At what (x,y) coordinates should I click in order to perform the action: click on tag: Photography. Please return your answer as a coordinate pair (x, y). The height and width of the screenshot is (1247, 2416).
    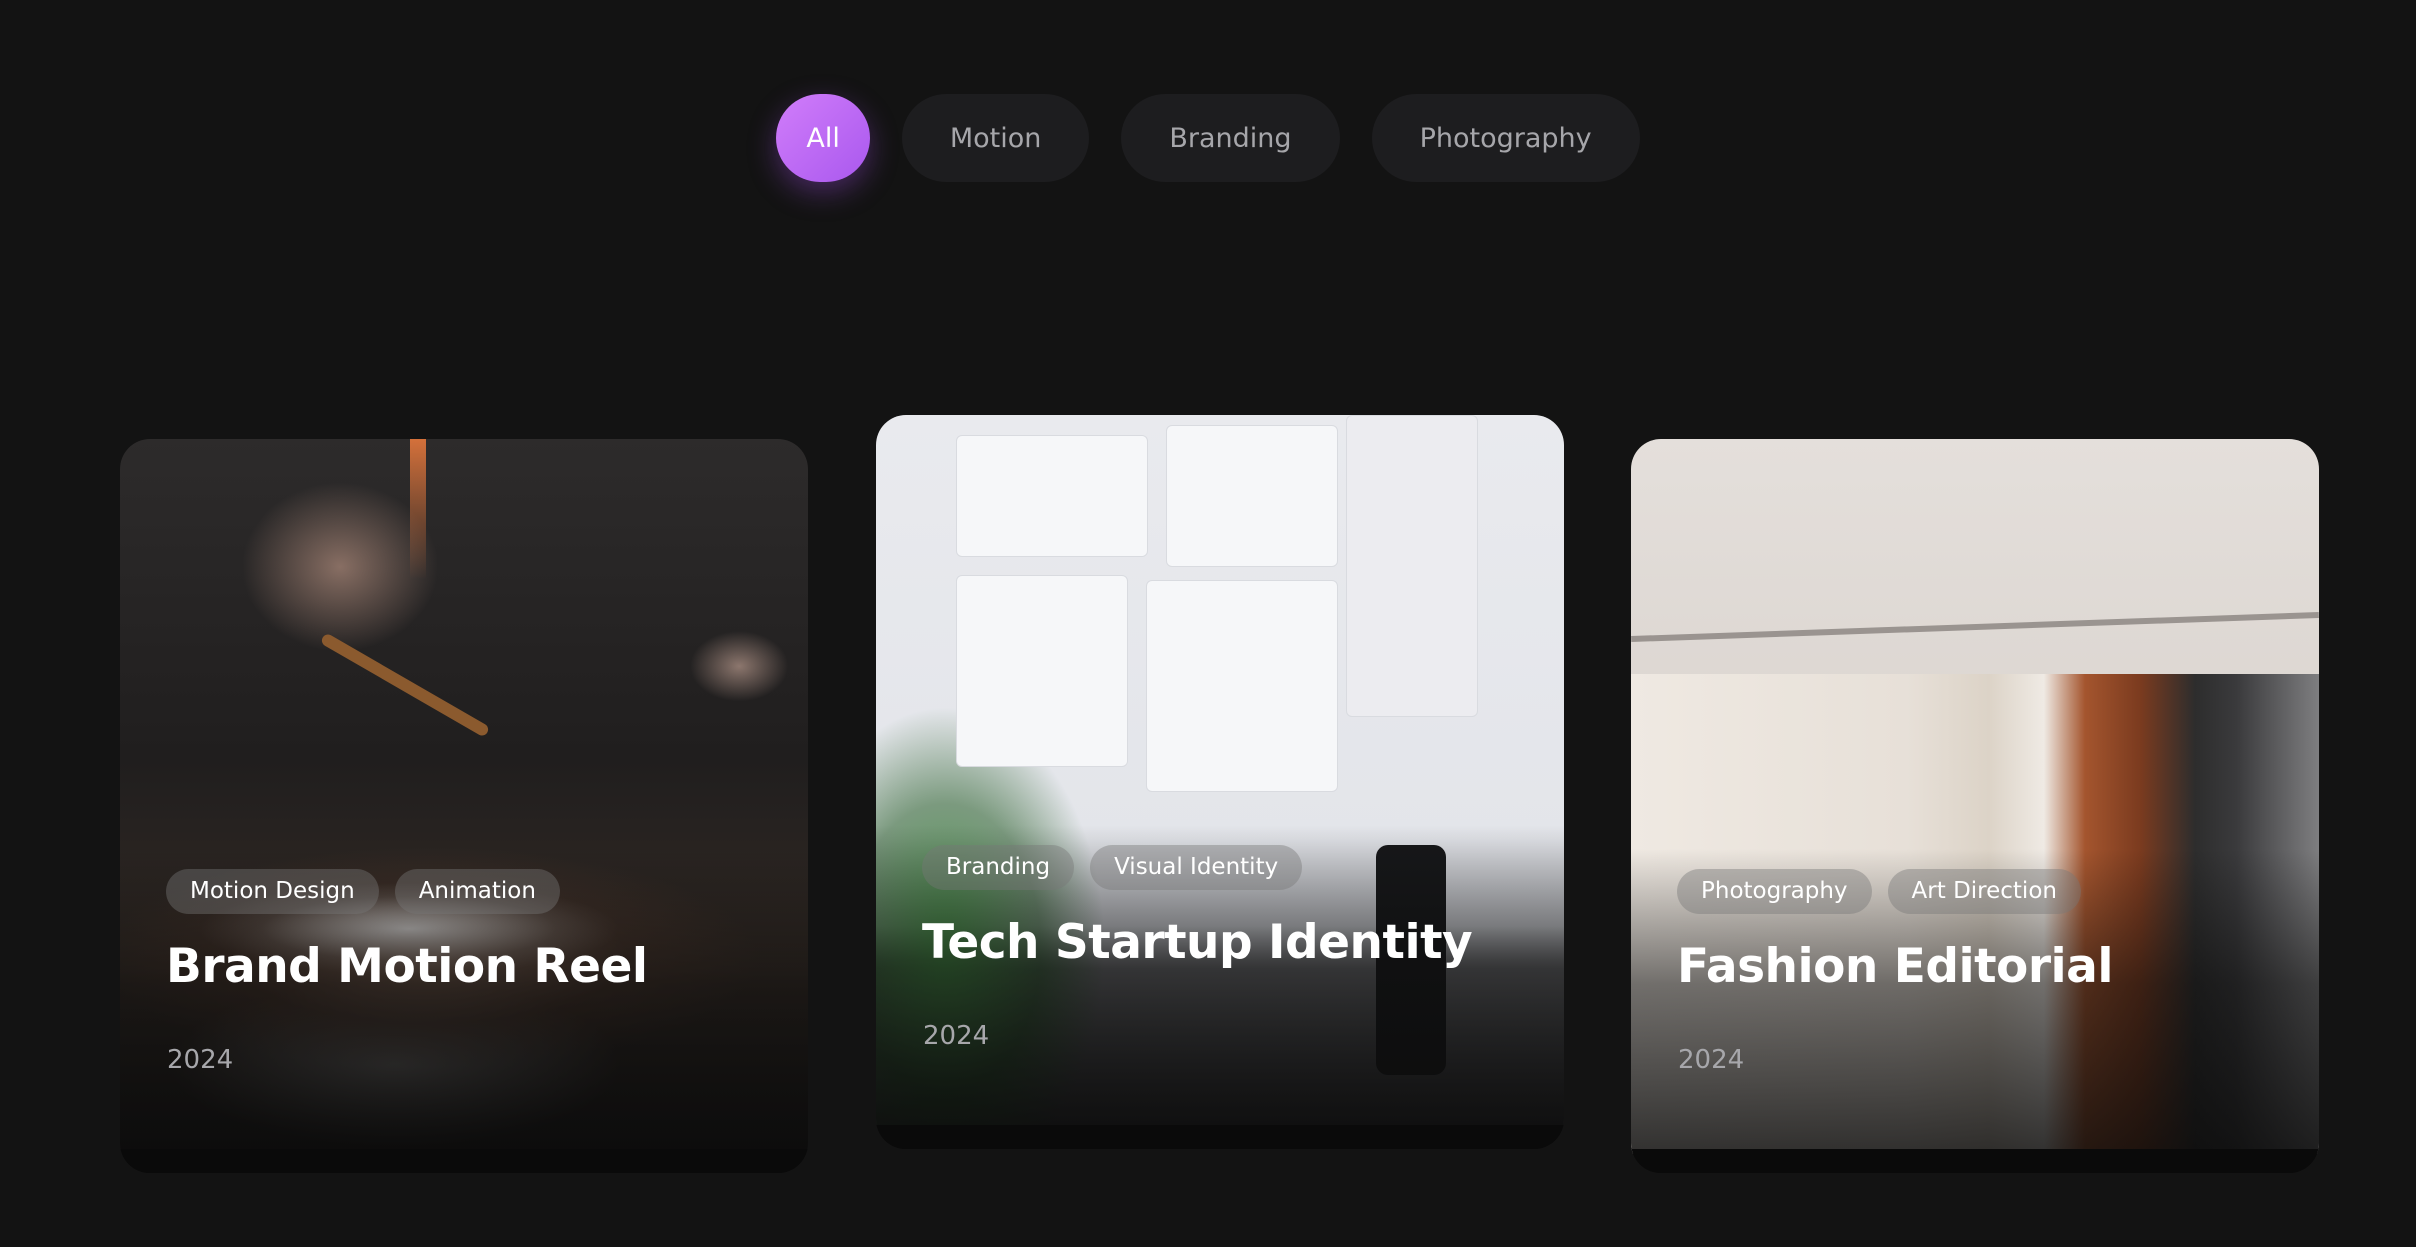
    Looking at the image, I should click on (1774, 891).